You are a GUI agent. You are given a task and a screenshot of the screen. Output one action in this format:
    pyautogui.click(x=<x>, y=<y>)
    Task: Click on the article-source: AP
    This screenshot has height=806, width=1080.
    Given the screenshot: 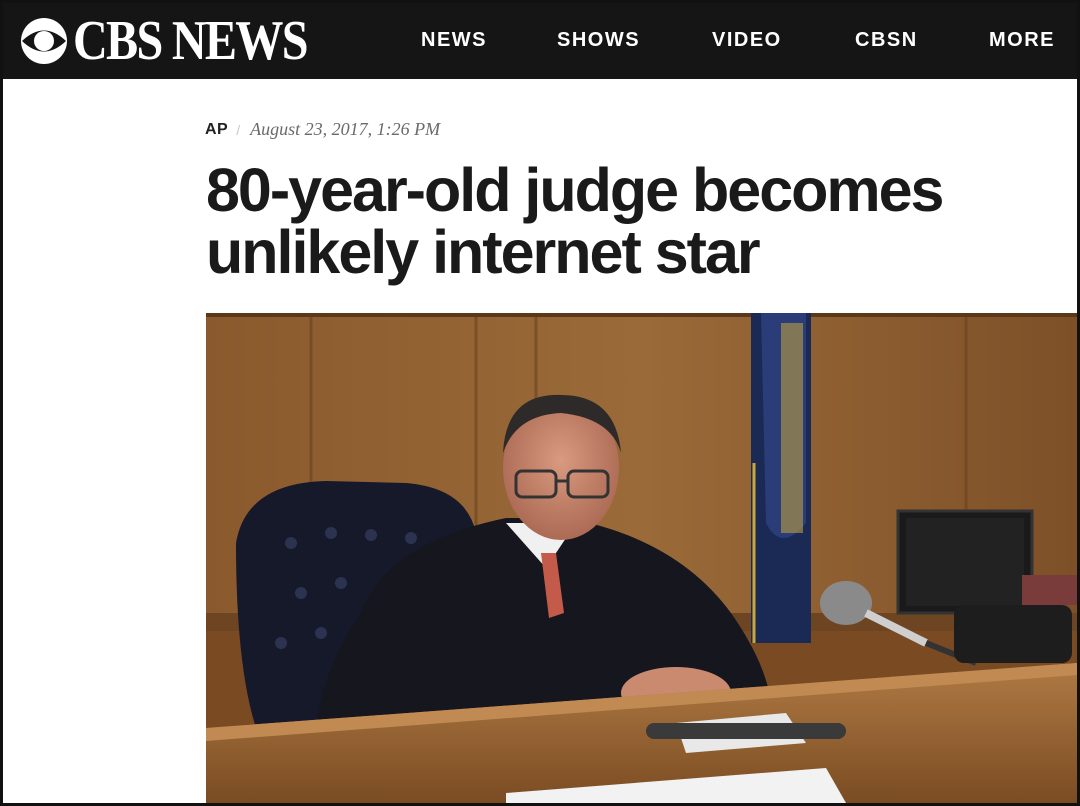 What is the action you would take?
    pyautogui.click(x=216, y=130)
    